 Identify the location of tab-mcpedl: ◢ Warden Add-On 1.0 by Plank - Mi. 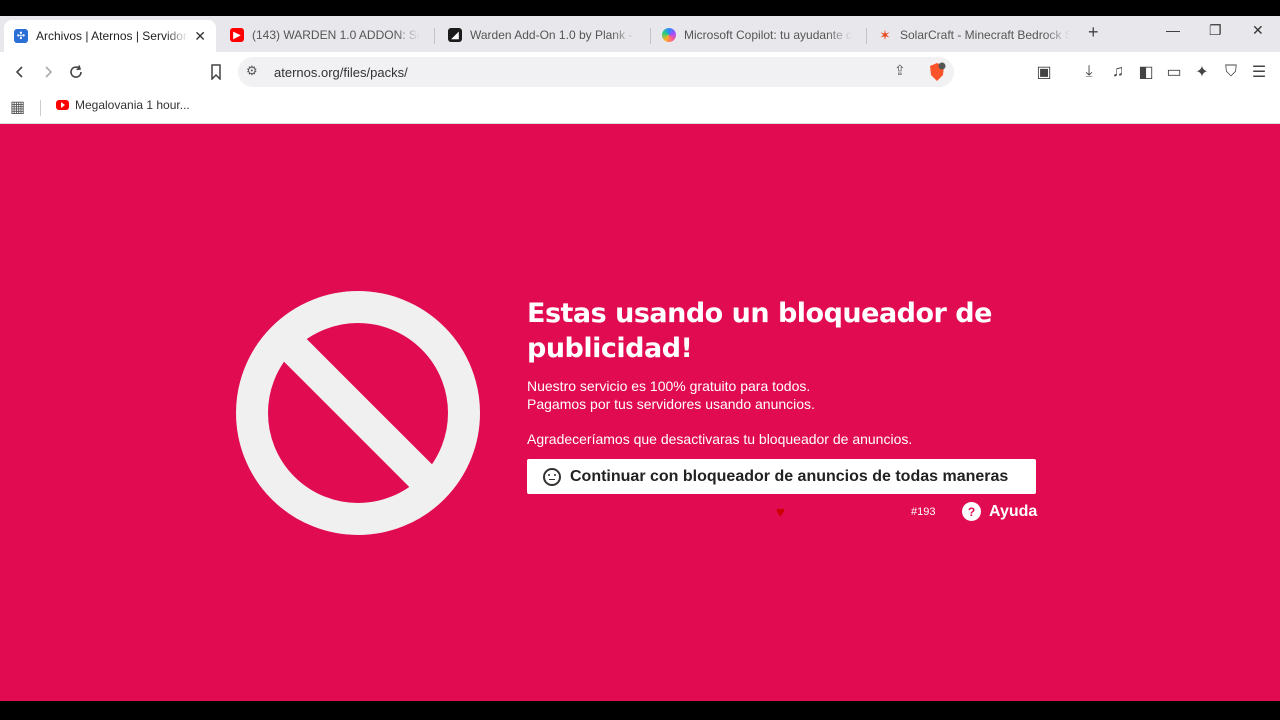
(542, 35).